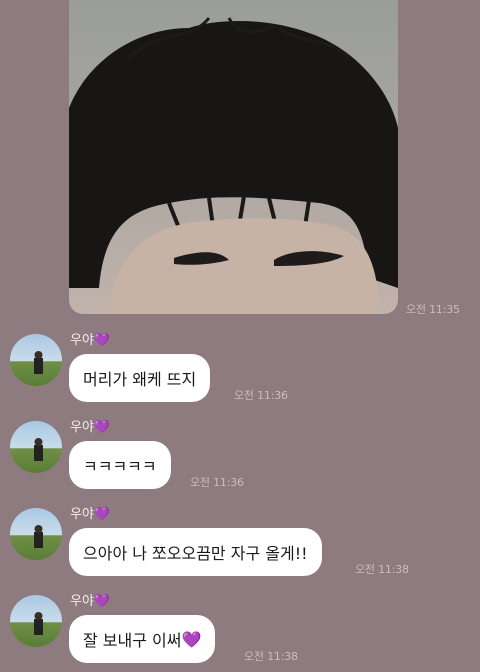 The width and height of the screenshot is (480, 672). I want to click on message-bubble: 으아아 나 쪼오오끔만 자구 올게!!, so click(195, 552).